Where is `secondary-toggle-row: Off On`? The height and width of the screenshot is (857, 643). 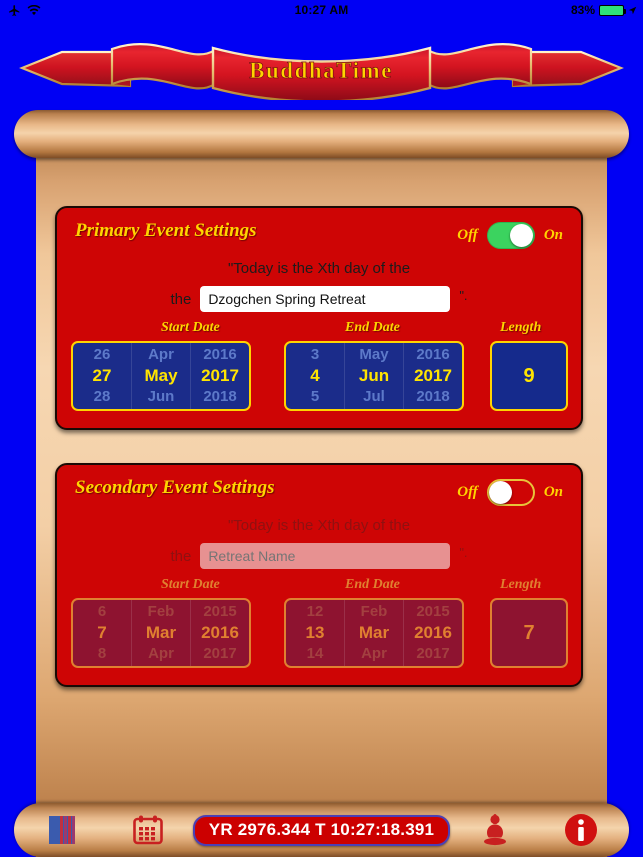 secondary-toggle-row: Off On is located at coordinates (510, 492).